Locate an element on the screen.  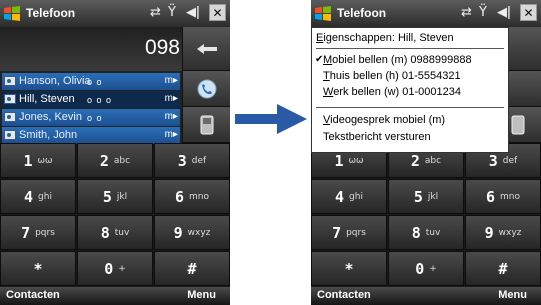
contact-item: Hanson, Olivia o o m▸ is located at coordinates (91, 81).